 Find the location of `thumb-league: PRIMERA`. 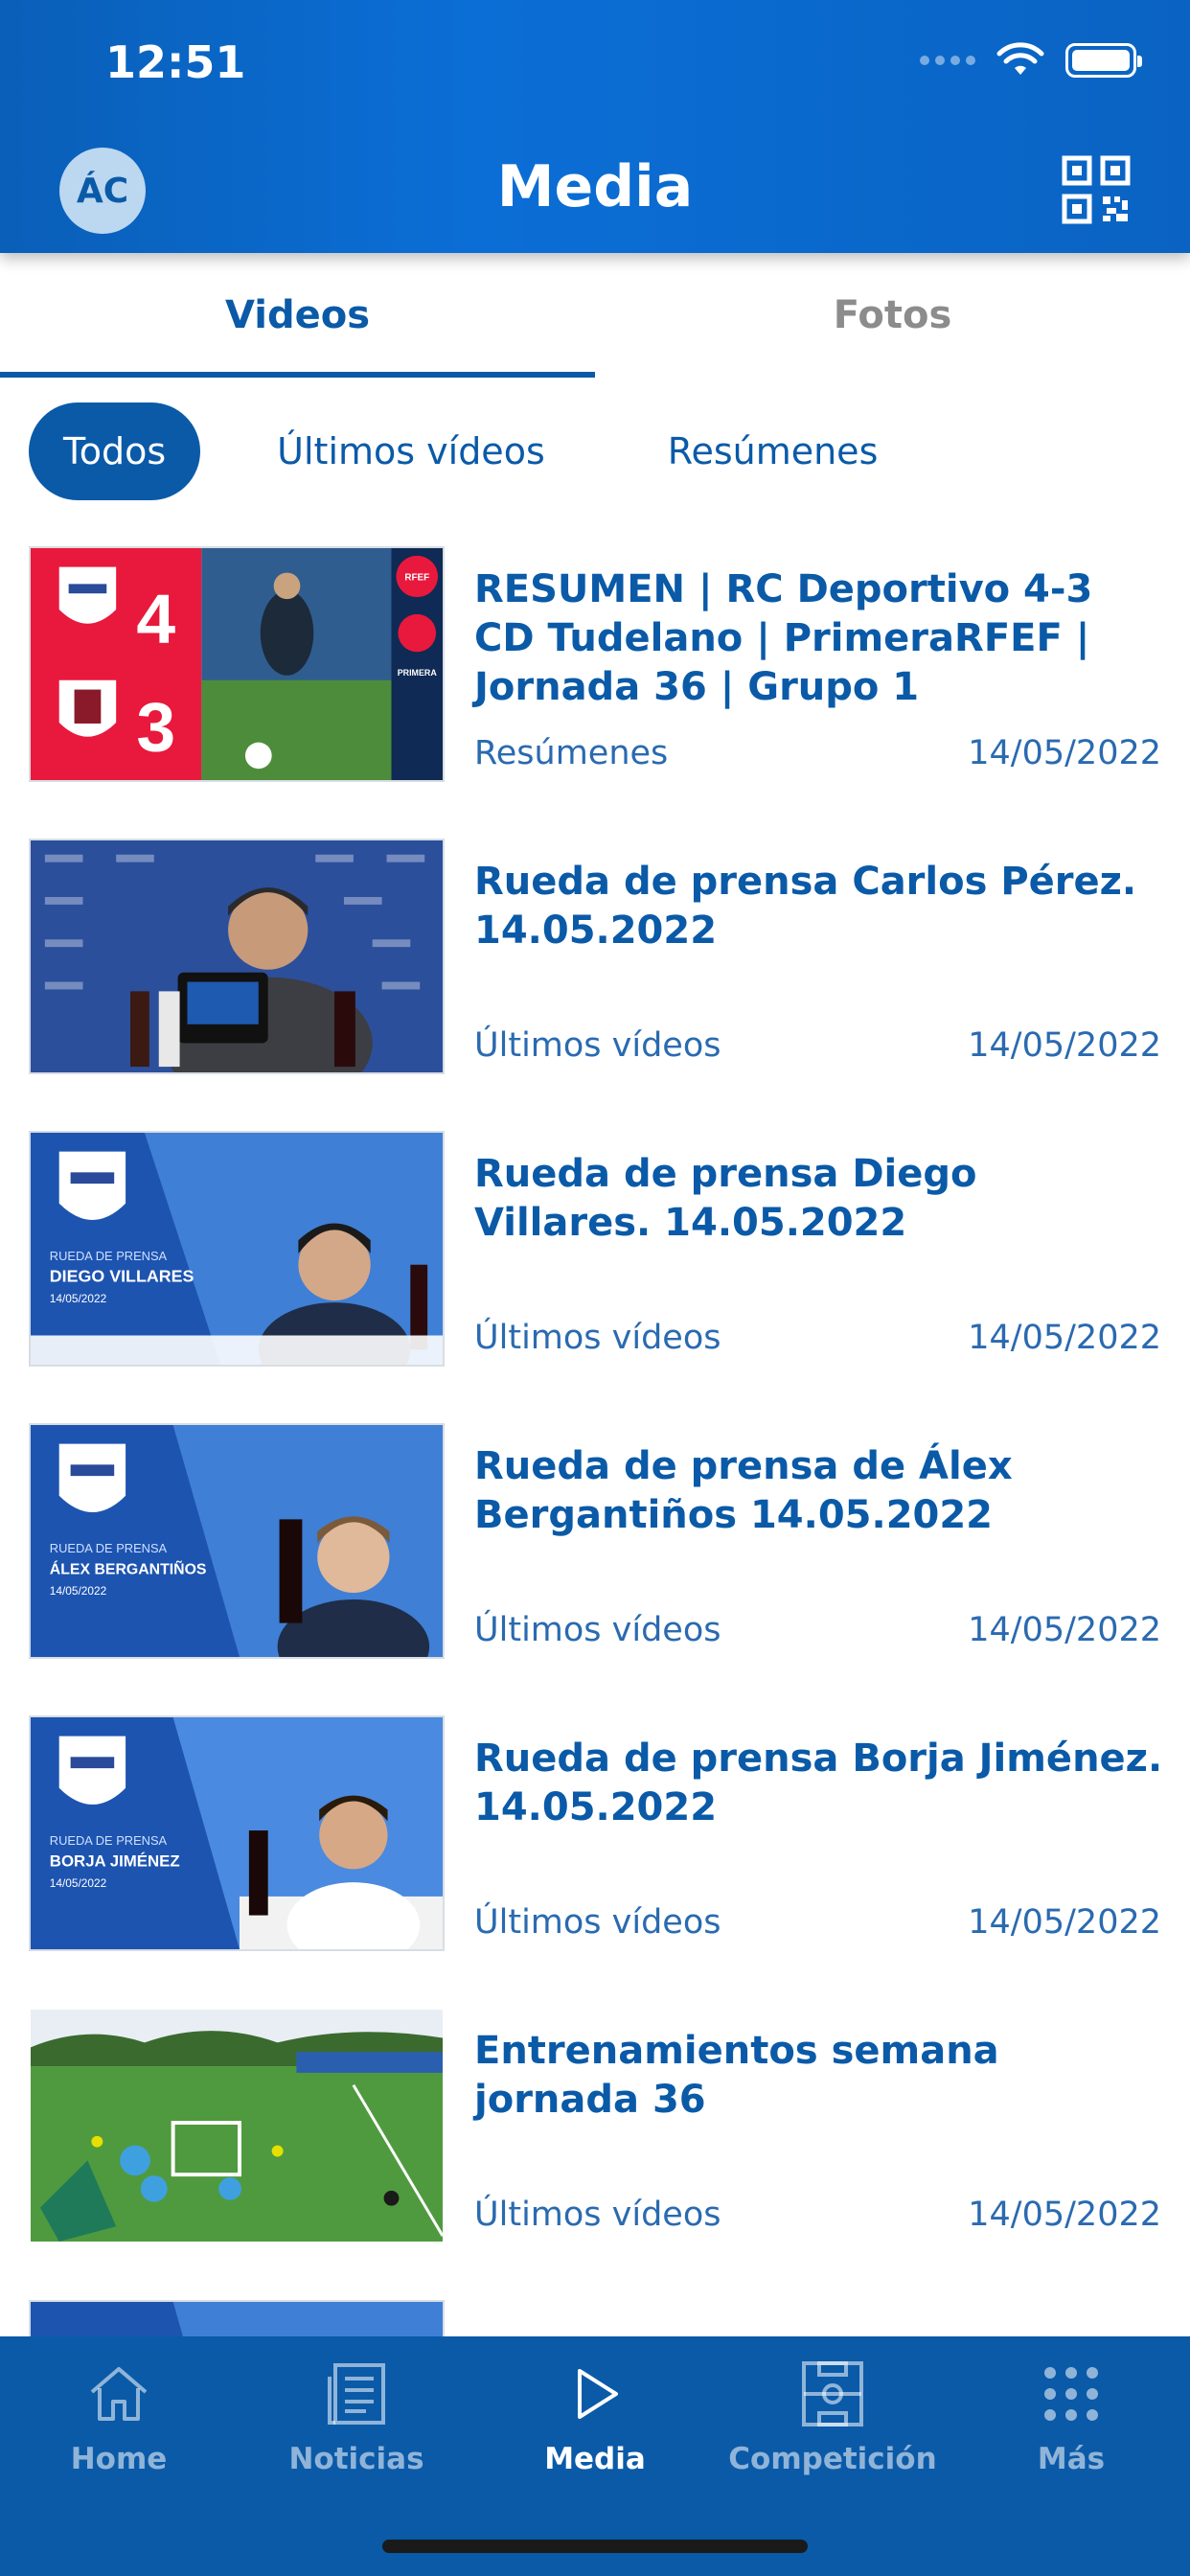

thumb-league: PRIMERA is located at coordinates (418, 673).